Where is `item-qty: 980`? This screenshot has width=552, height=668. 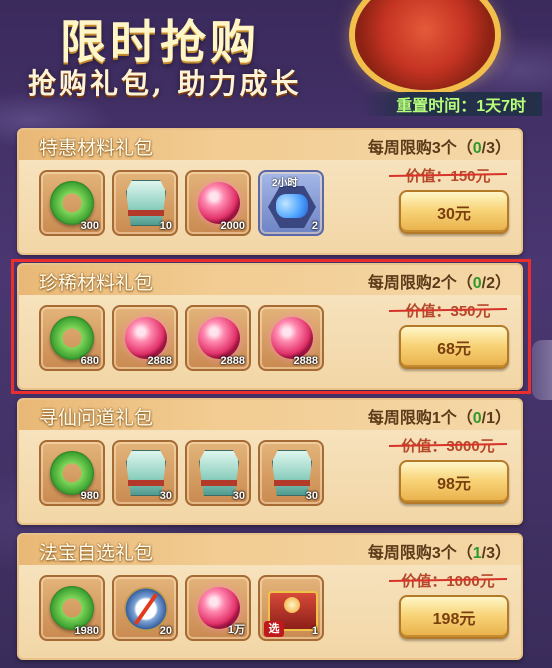
item-qty: 980 is located at coordinates (89, 496).